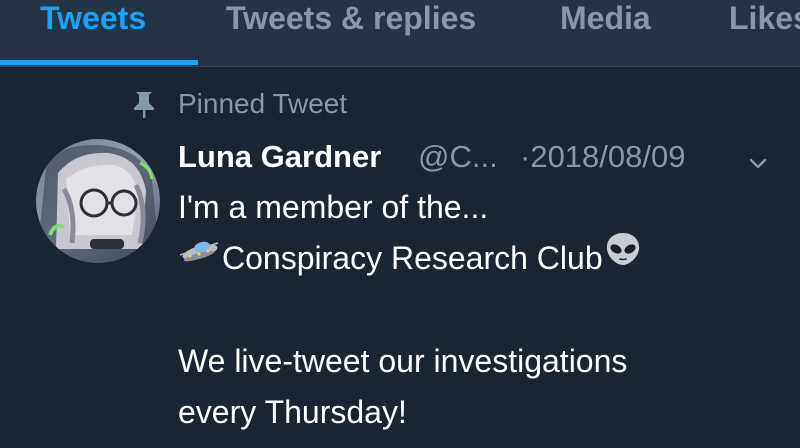 The width and height of the screenshot is (800, 448). What do you see at coordinates (93, 29) in the screenshot?
I see `tab-tweets: Tweets` at bounding box center [93, 29].